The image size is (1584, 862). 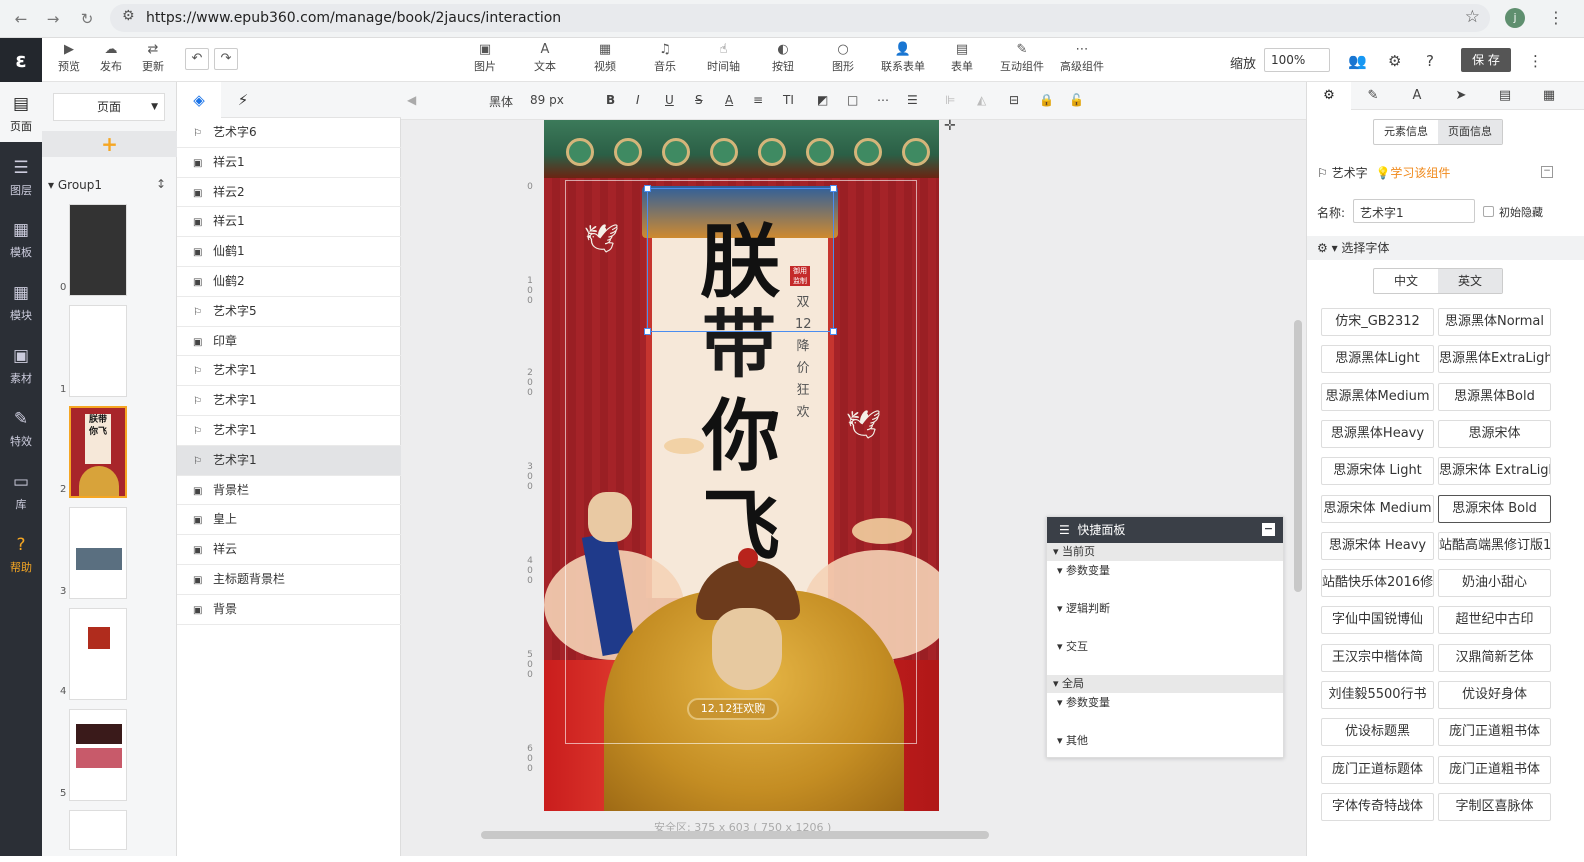 I want to click on sidebar-item-help: ? 帮助, so click(x=21, y=553).